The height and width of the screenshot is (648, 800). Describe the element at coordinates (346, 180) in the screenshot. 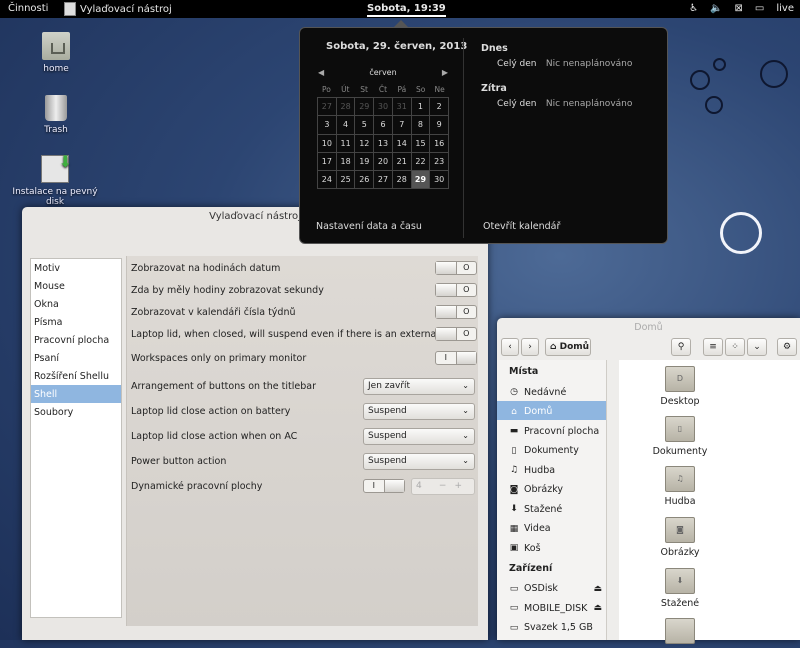

I see `calendar-day: 25` at that location.